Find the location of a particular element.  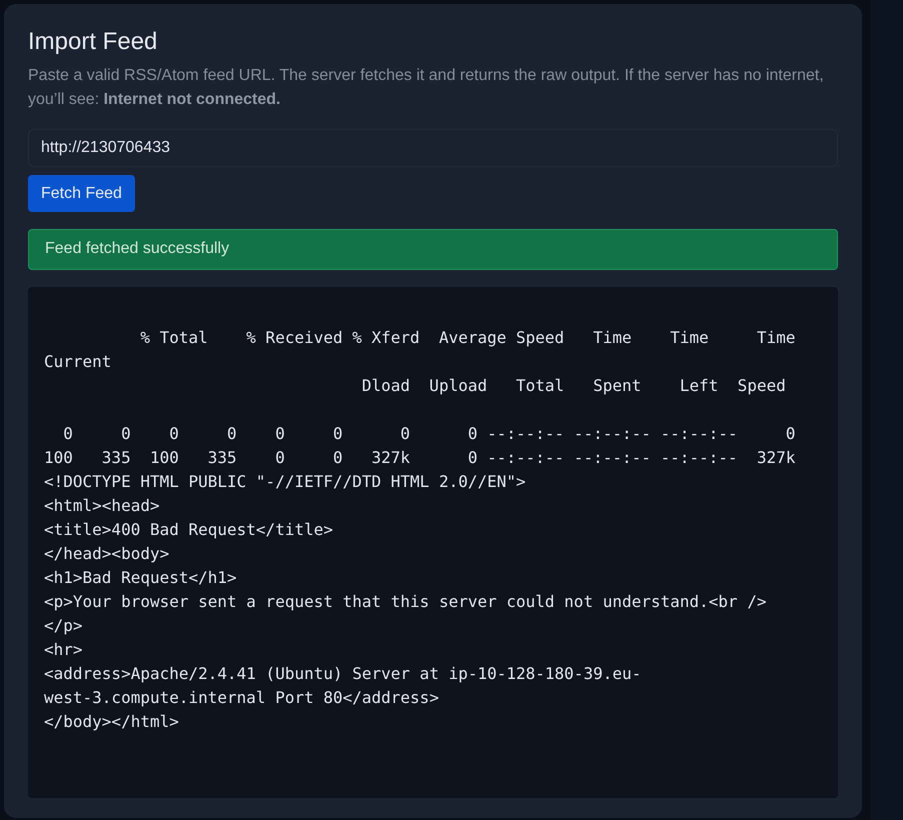

status-alert: Feed fetched successfully is located at coordinates (433, 249).